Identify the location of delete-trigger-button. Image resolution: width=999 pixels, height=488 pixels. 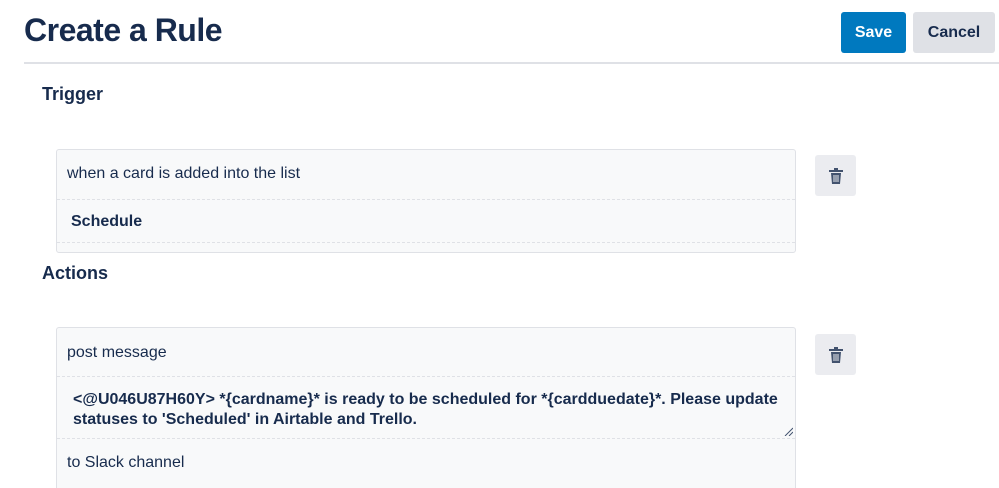
(835, 175).